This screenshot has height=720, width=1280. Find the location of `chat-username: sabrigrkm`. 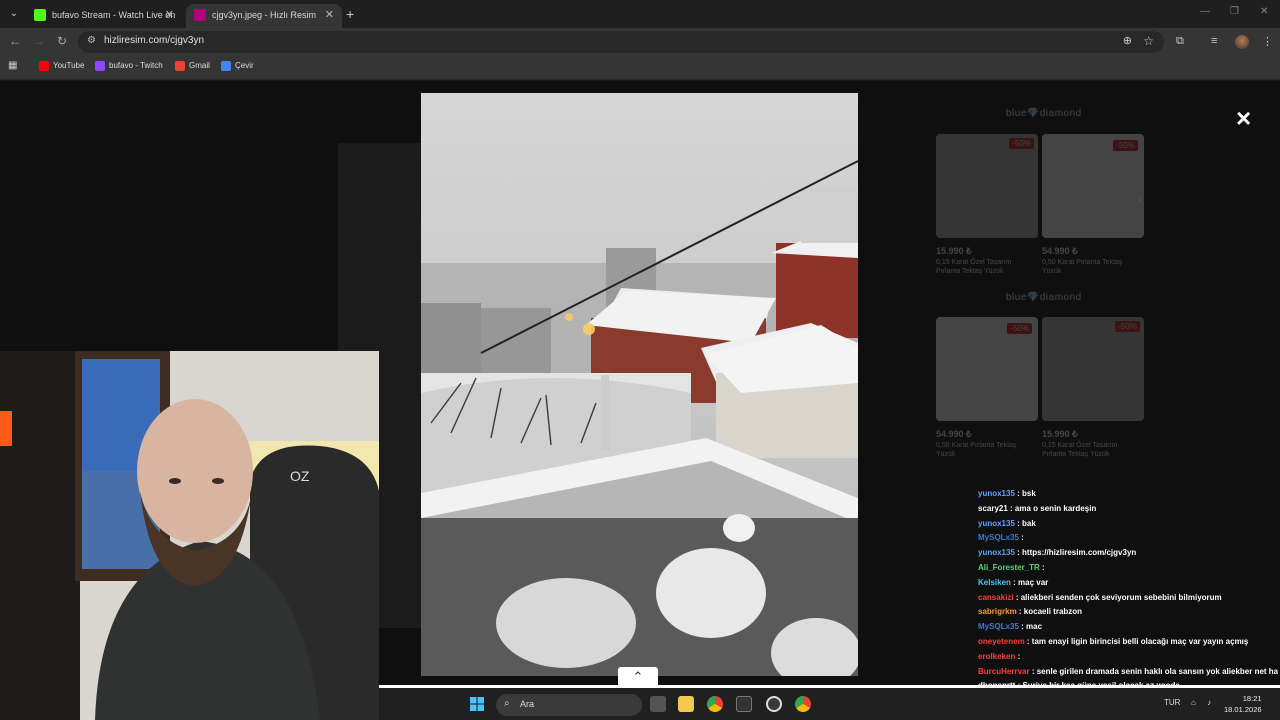

chat-username: sabrigrkm is located at coordinates (997, 611).